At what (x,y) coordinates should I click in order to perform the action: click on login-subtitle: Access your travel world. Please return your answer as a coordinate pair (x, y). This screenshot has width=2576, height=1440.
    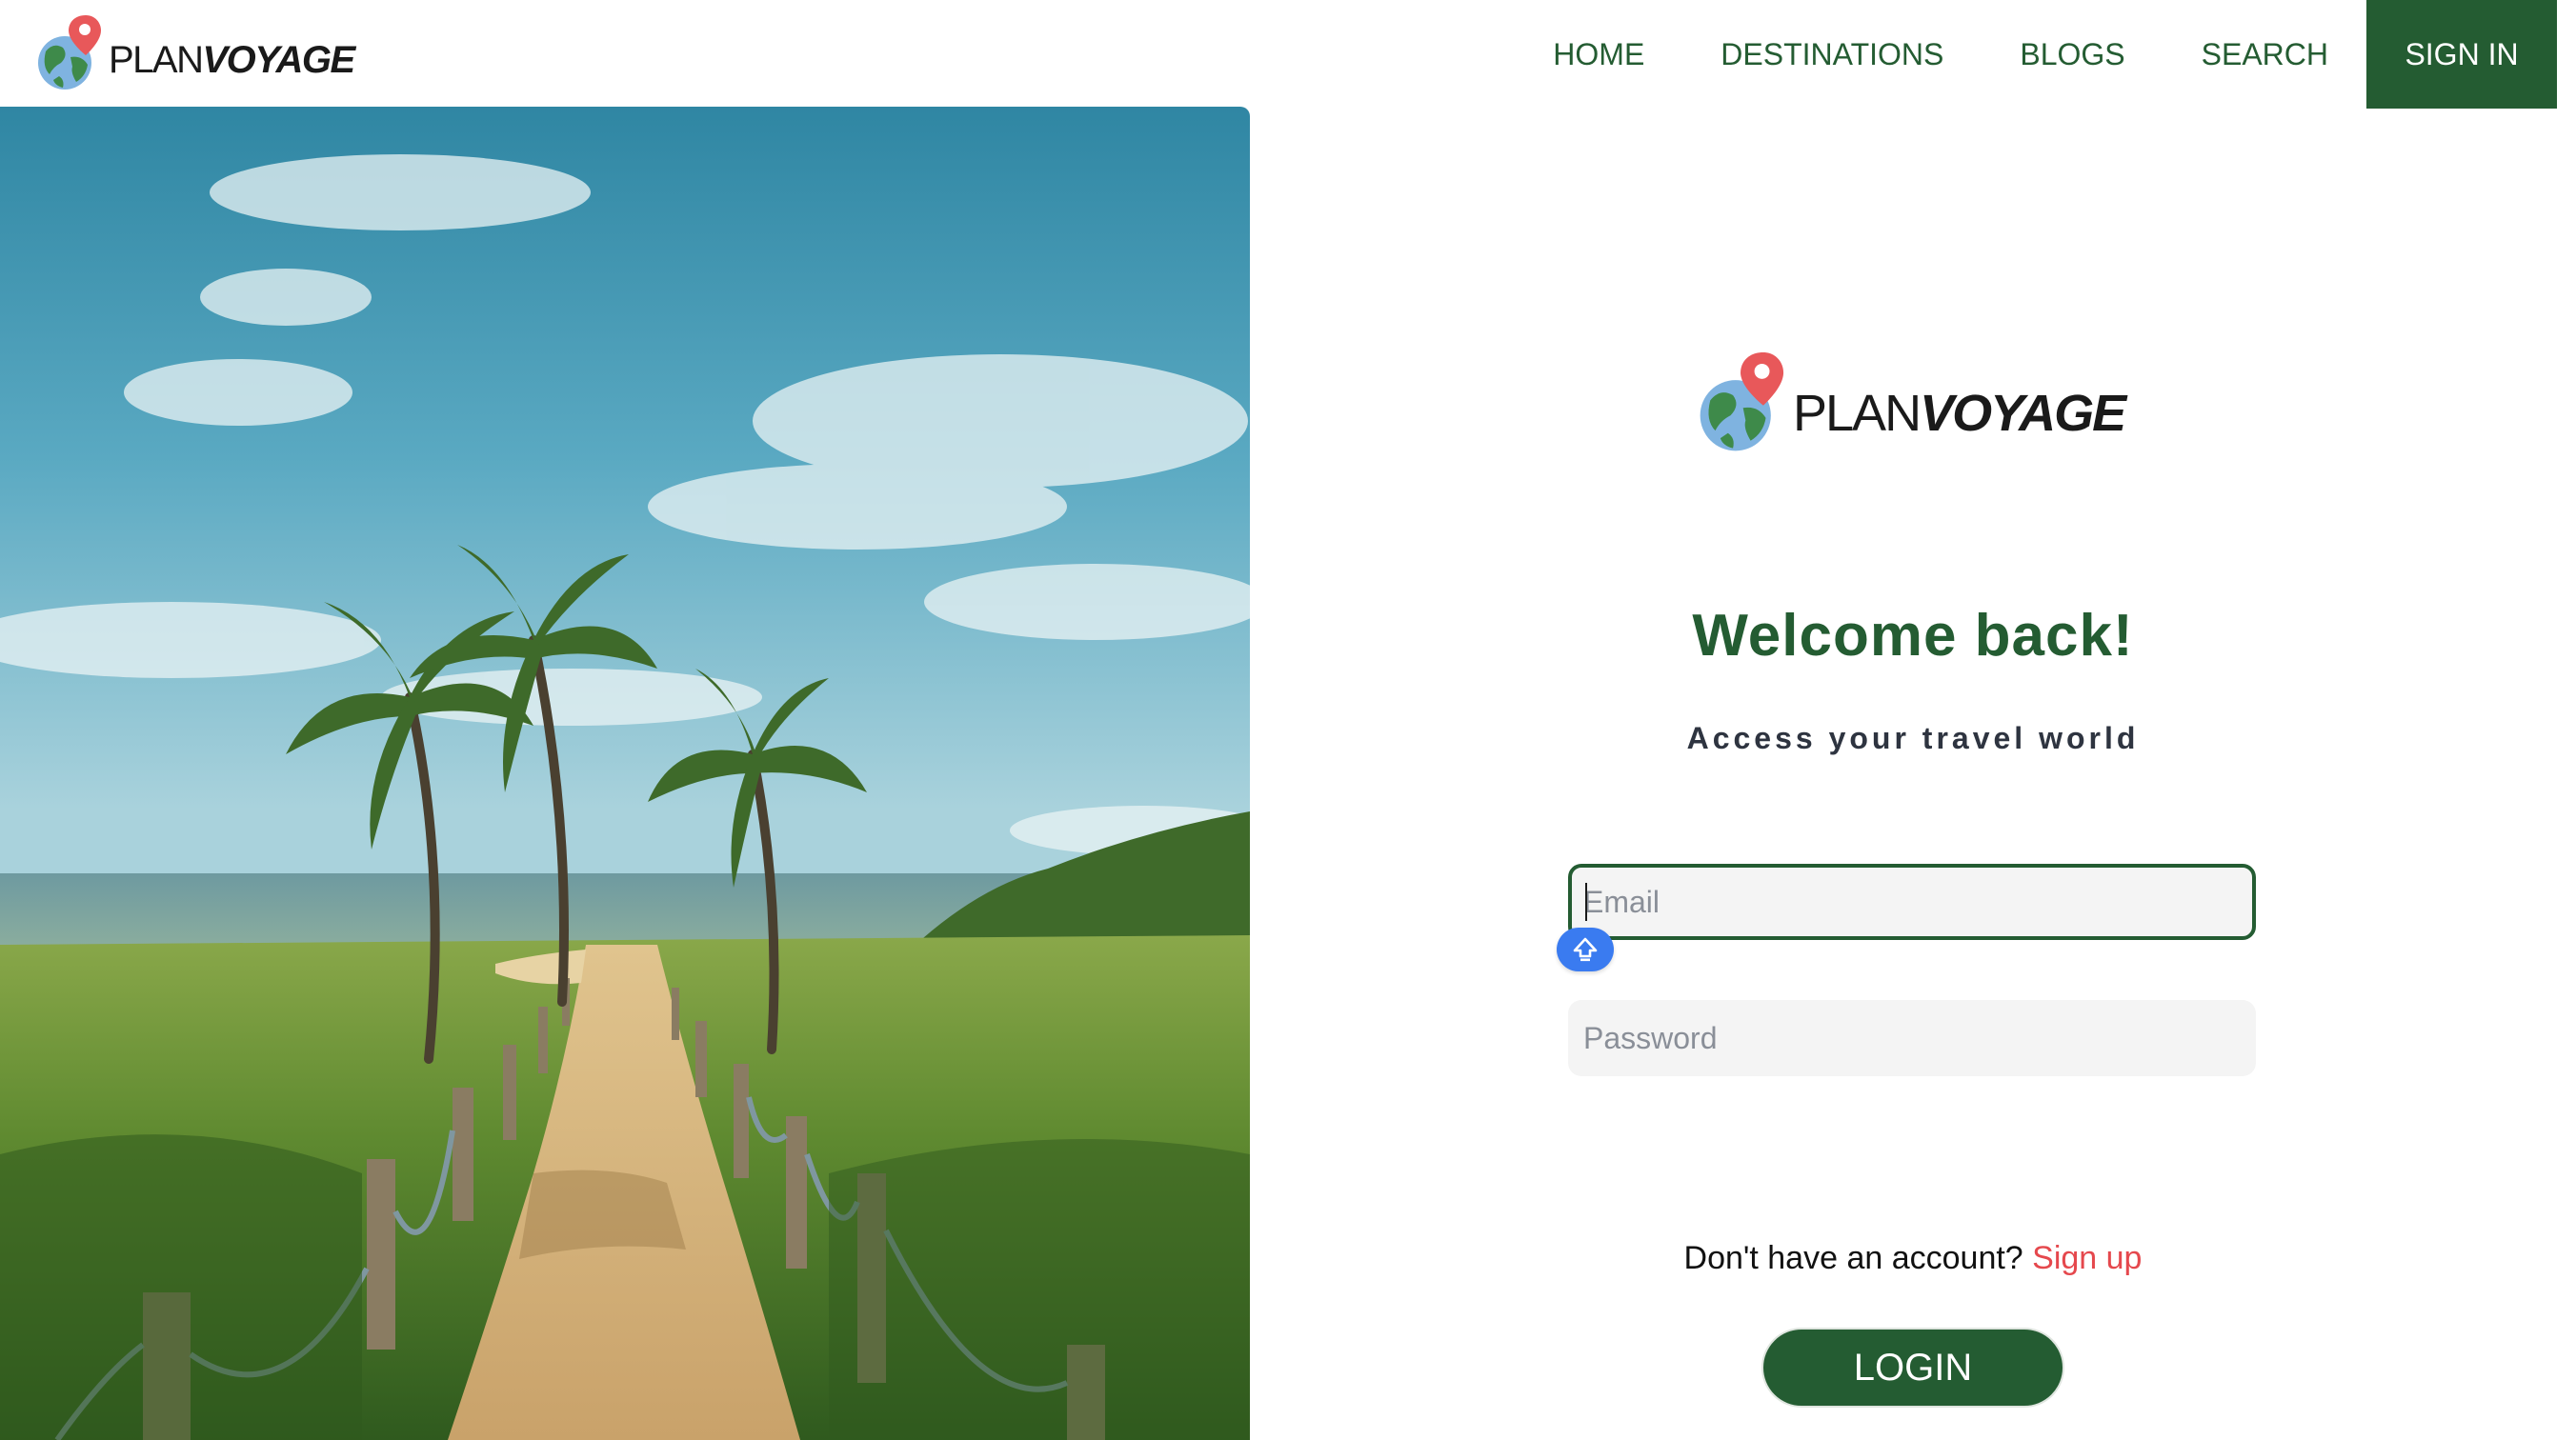
    Looking at the image, I should click on (1913, 738).